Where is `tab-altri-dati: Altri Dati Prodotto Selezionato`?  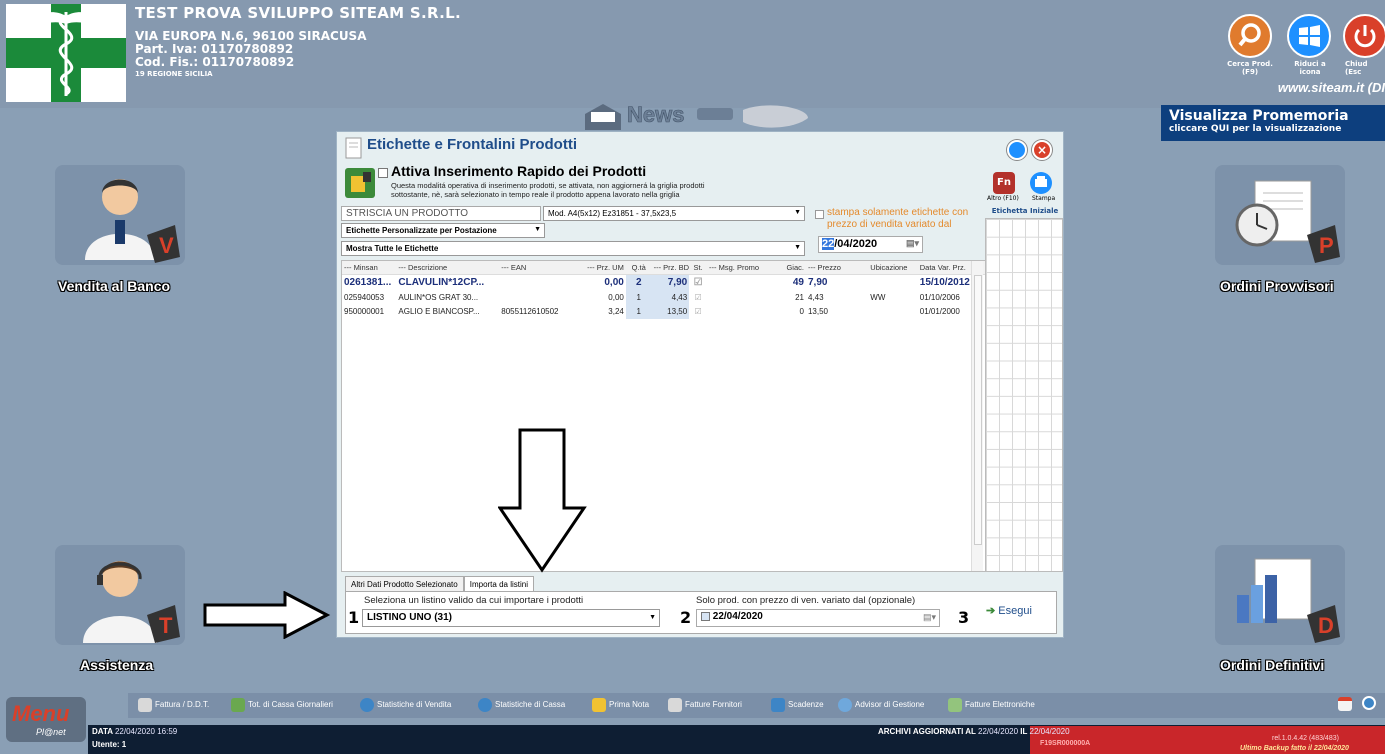 tab-altri-dati: Altri Dati Prodotto Selezionato is located at coordinates (404, 584).